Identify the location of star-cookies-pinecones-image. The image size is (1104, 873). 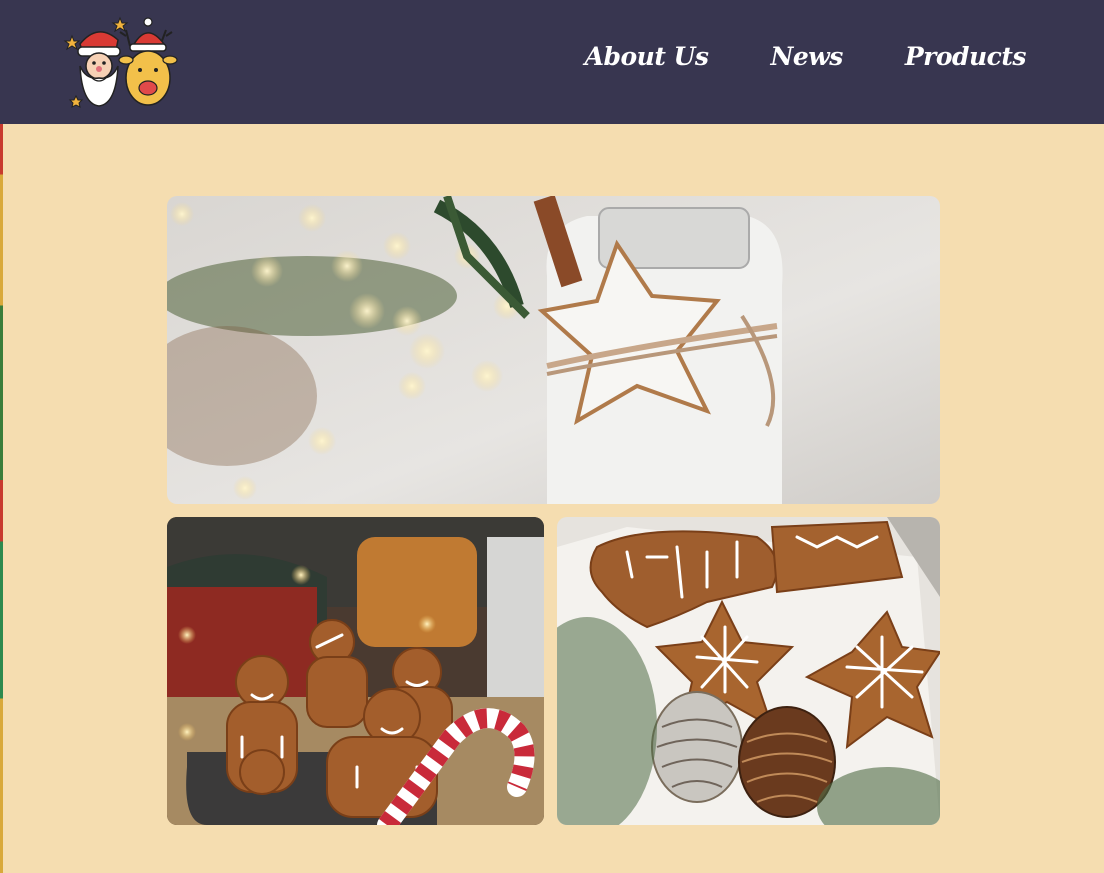
(748, 671).